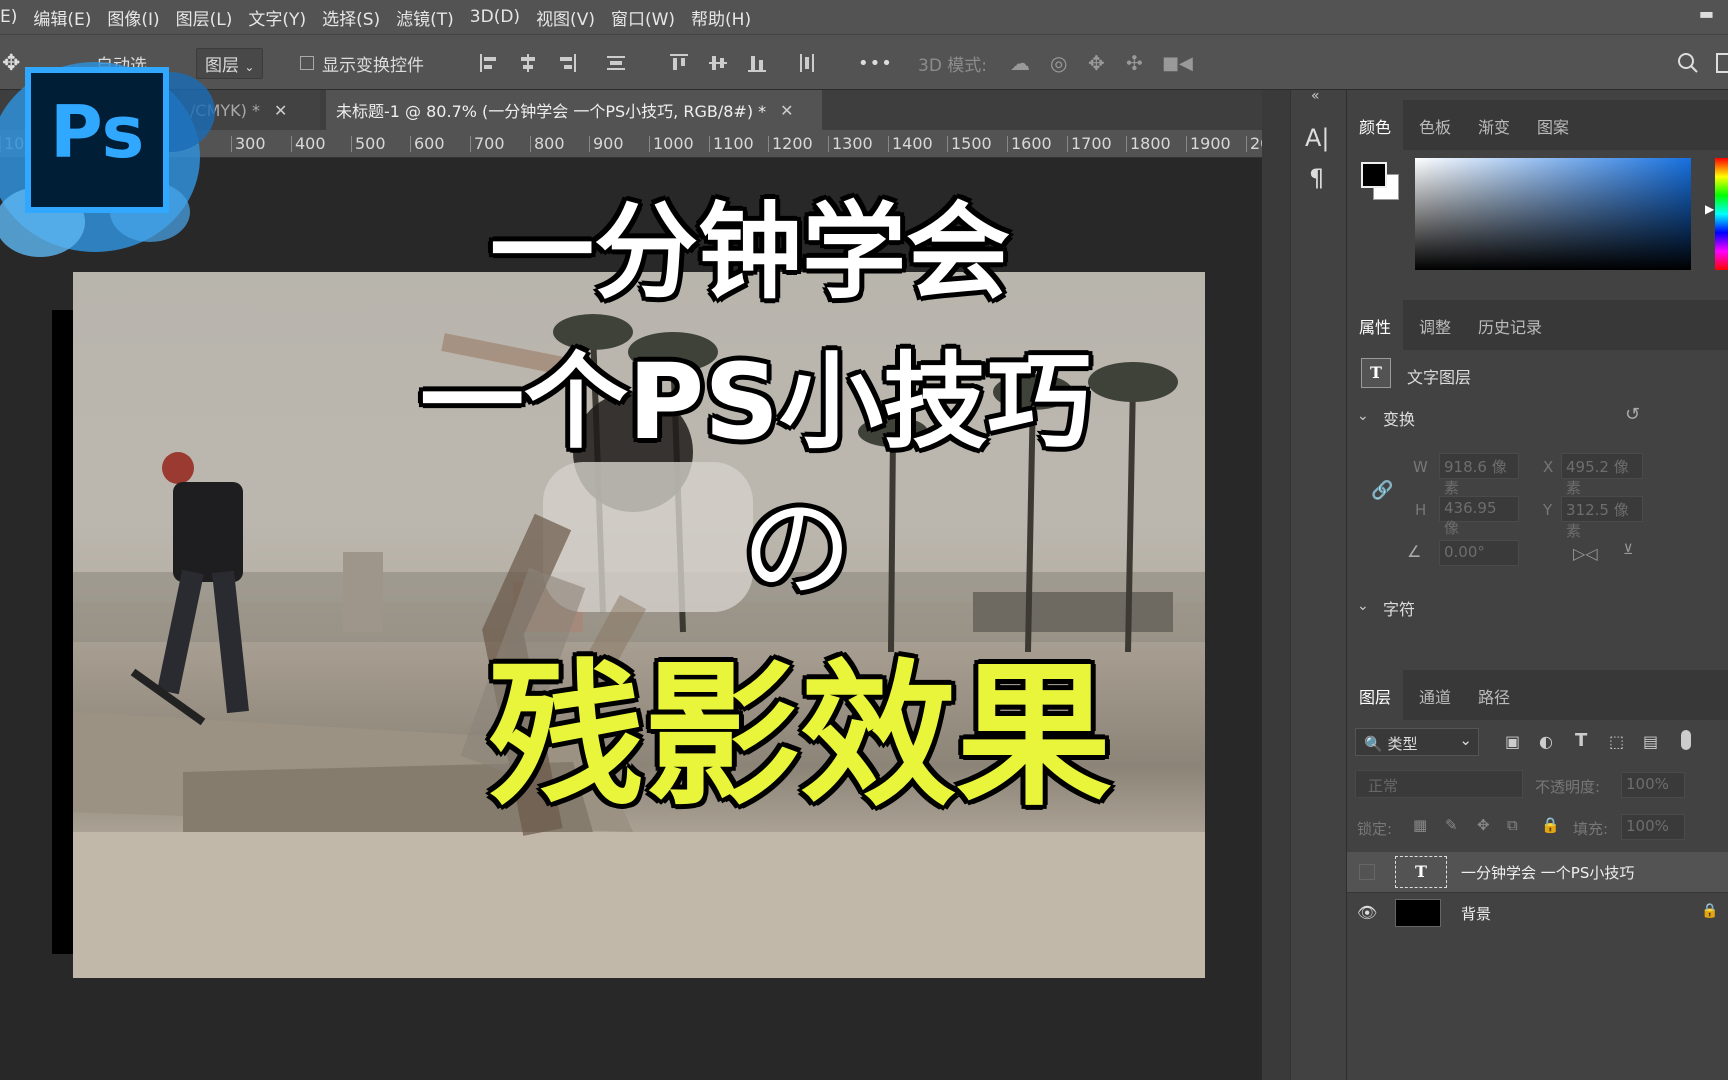  What do you see at coordinates (1402, 744) in the screenshot?
I see `layer-filter-value: 类型` at bounding box center [1402, 744].